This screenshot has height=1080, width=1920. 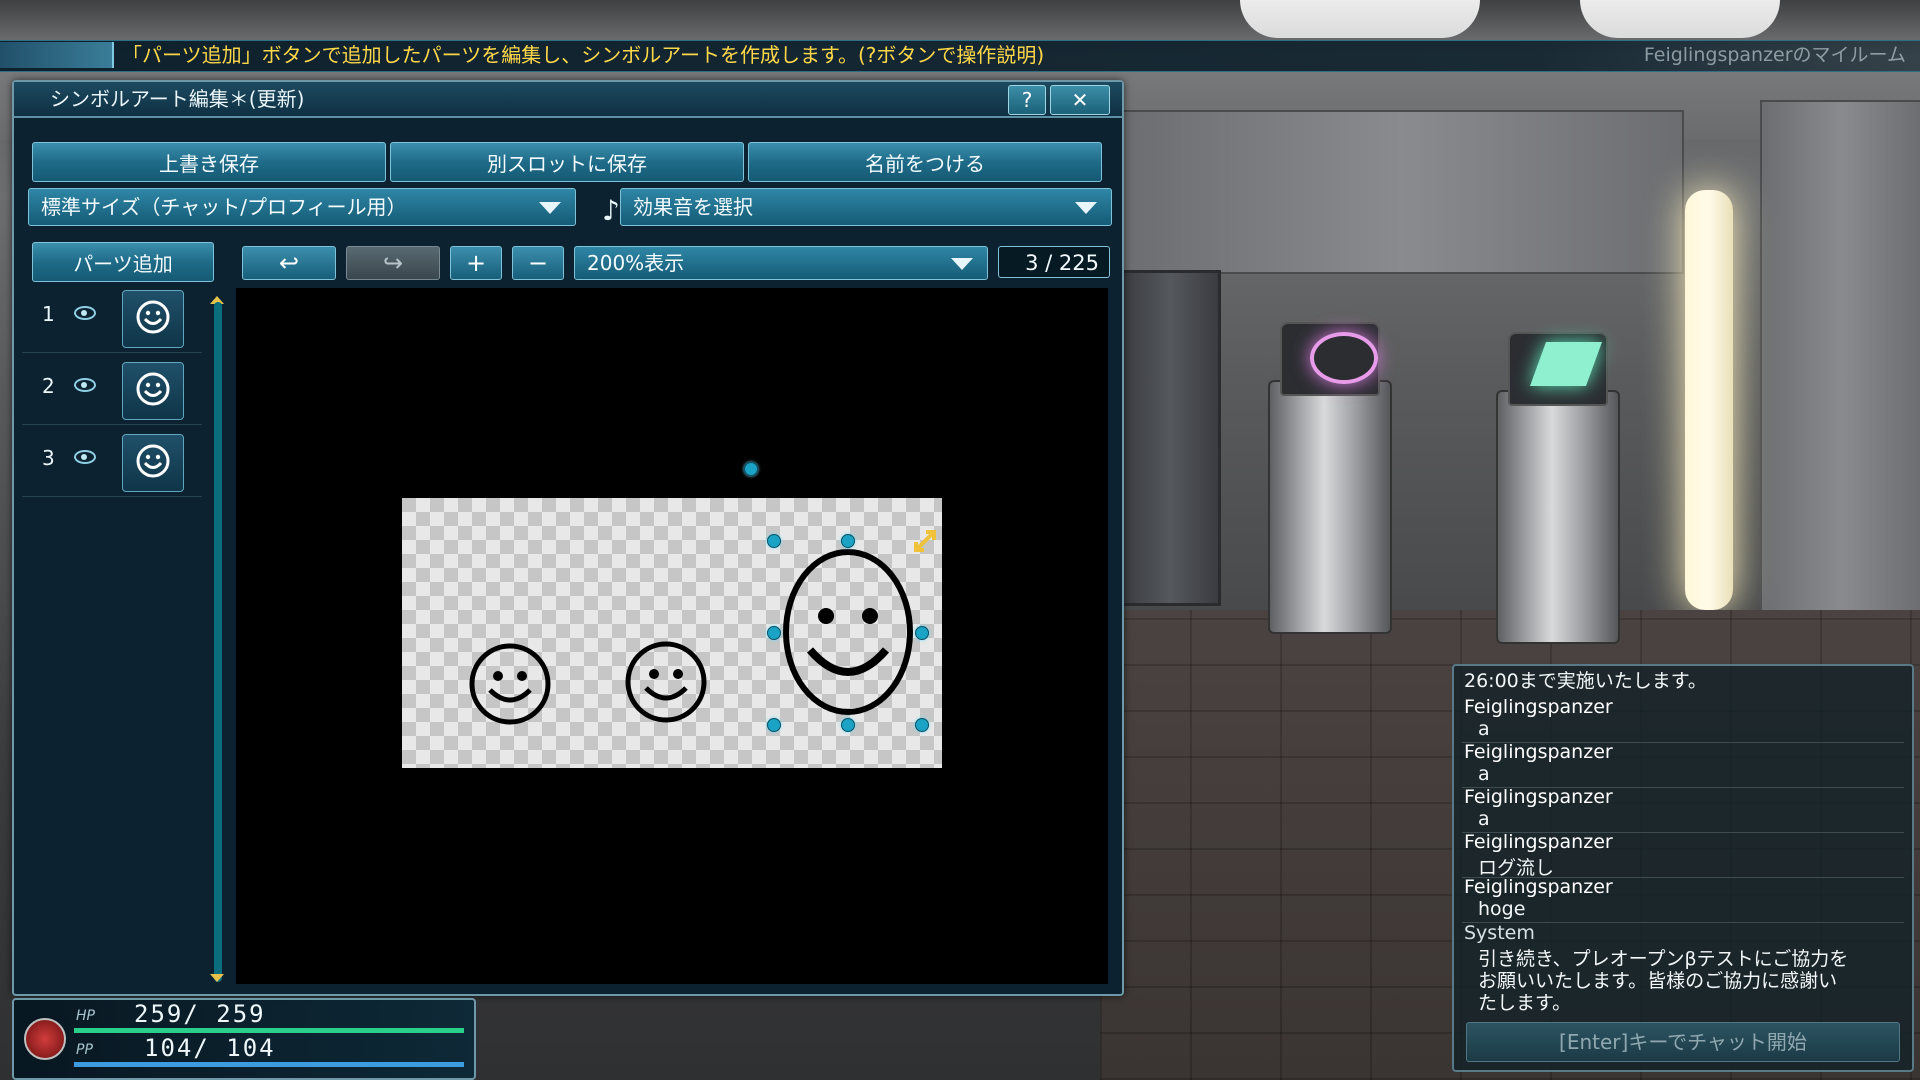 What do you see at coordinates (1499, 933) in the screenshot?
I see `chat-sender-system: System` at bounding box center [1499, 933].